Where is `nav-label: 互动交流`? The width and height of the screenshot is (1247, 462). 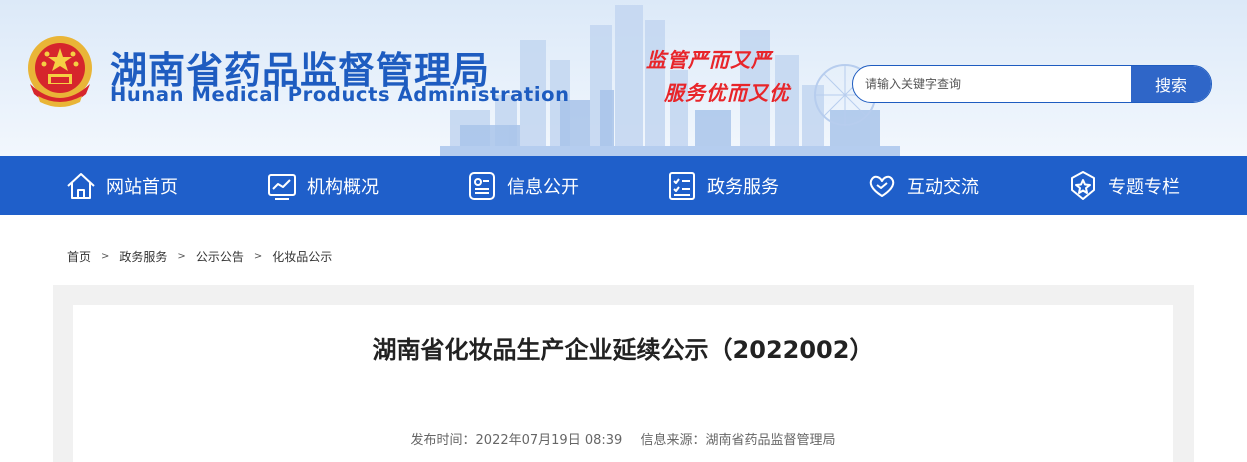
nav-label: 互动交流 is located at coordinates (943, 187).